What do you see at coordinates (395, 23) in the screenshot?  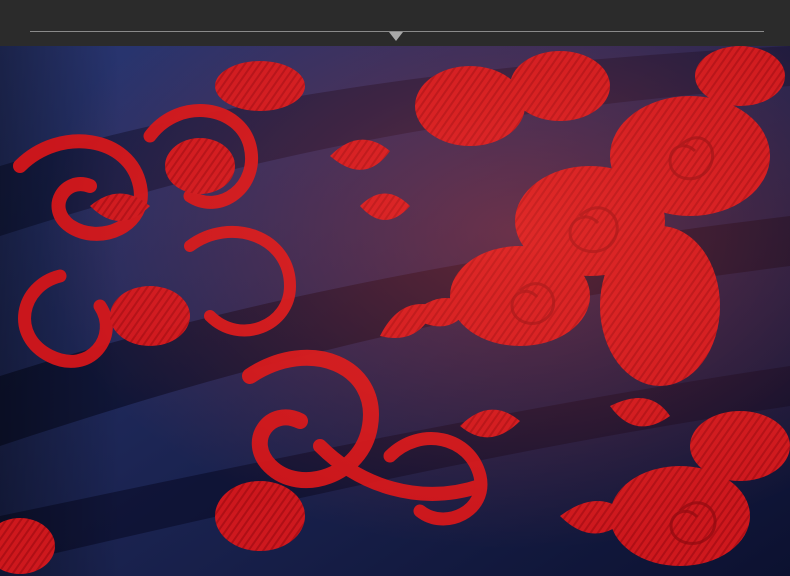 I see `section-divider-bar` at bounding box center [395, 23].